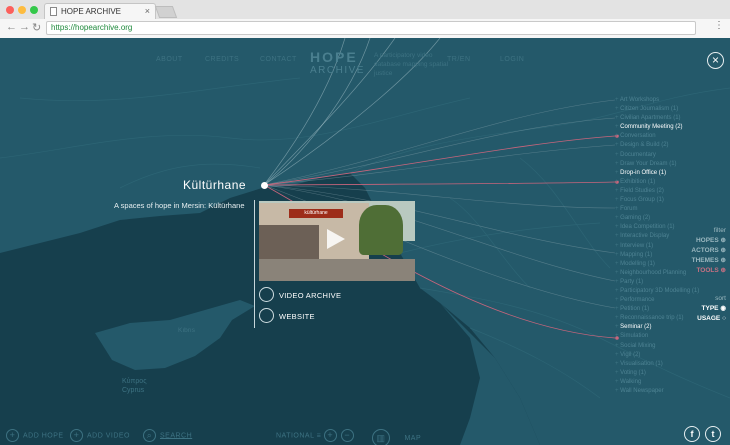 The height and width of the screenshot is (445, 730). Describe the element at coordinates (512, 59) in the screenshot. I see `nav-login: LOGIN` at that location.